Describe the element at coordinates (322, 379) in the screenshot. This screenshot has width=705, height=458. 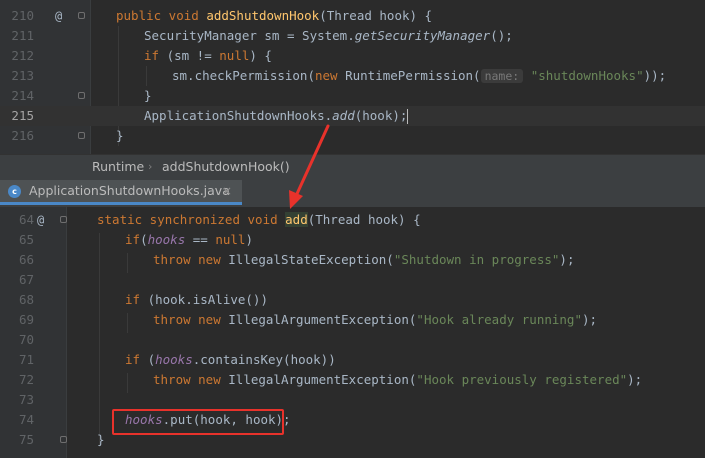
I see `code-token: IllegalArgumentException(` at that location.